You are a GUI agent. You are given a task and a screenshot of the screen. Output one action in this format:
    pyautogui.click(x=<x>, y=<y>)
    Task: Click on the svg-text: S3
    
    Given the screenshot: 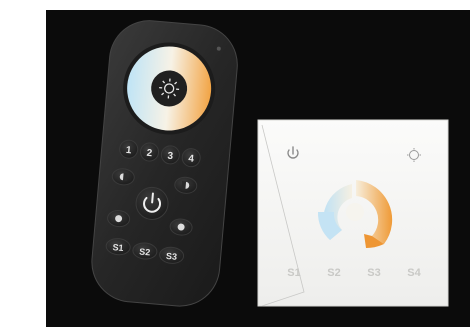 What is the action you would take?
    pyautogui.click(x=172, y=256)
    